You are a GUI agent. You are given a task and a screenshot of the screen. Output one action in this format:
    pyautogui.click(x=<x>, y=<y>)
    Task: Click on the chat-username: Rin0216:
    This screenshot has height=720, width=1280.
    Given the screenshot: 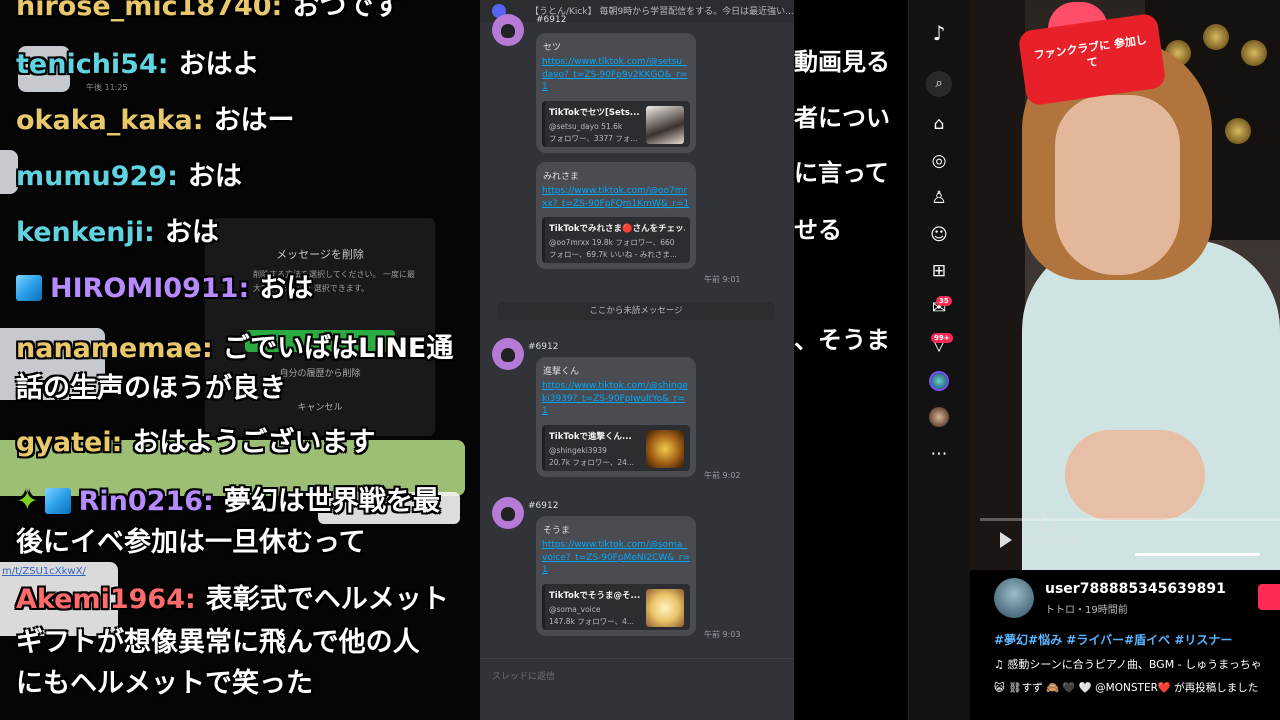 What is the action you would take?
    pyautogui.click(x=146, y=501)
    